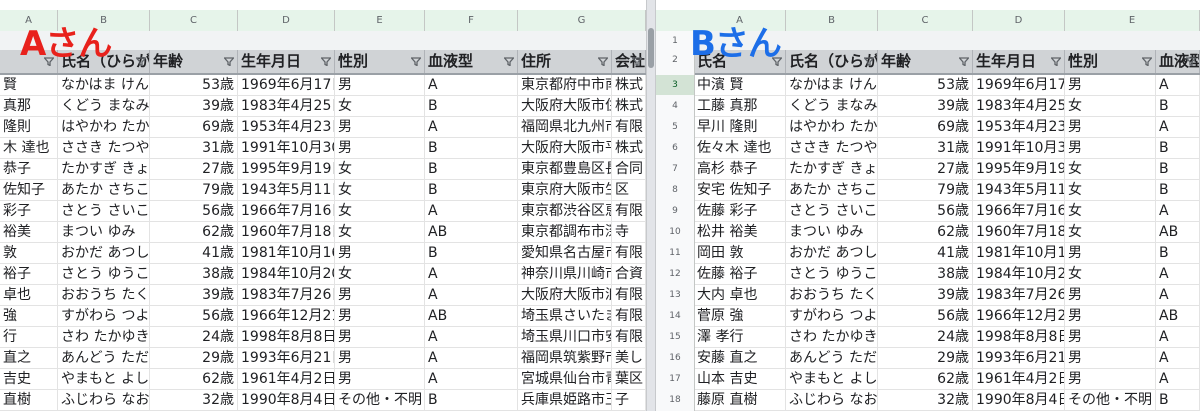 This screenshot has width=1200, height=411. What do you see at coordinates (29, 148) in the screenshot?
I see `table-cell: 木 達也` at bounding box center [29, 148].